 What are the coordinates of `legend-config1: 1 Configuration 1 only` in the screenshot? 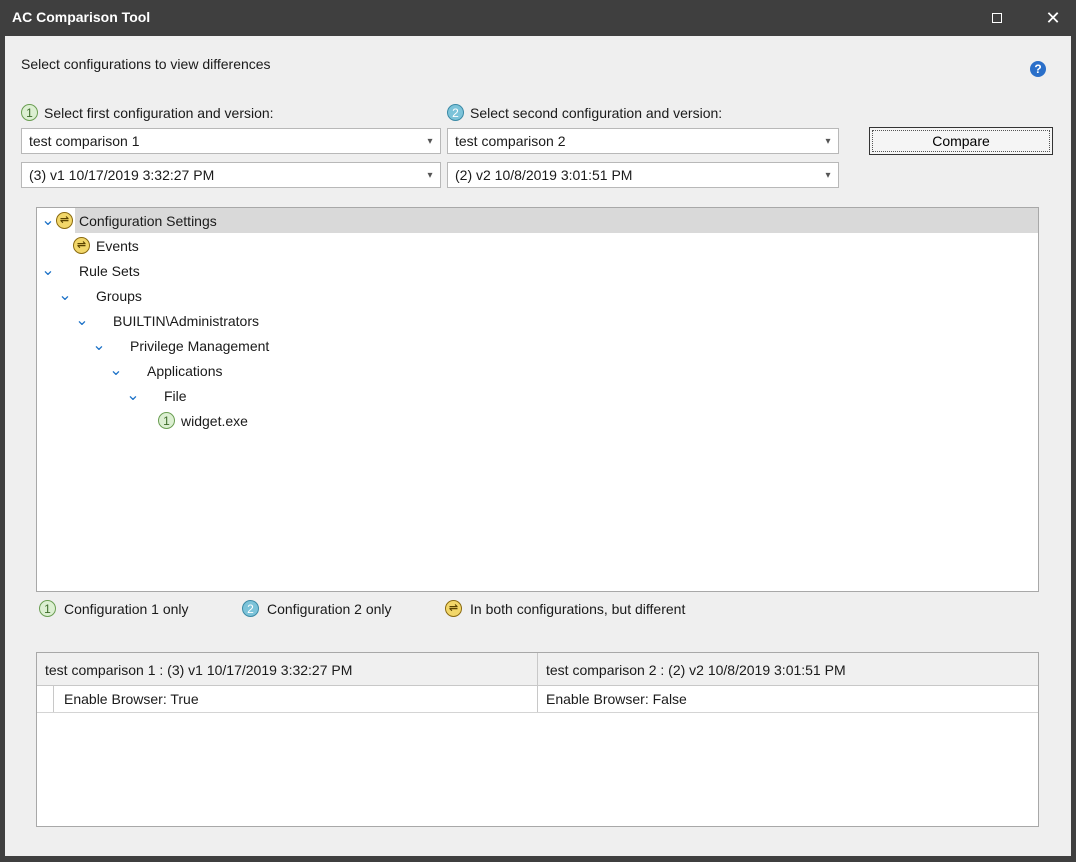 It's located at (114, 608).